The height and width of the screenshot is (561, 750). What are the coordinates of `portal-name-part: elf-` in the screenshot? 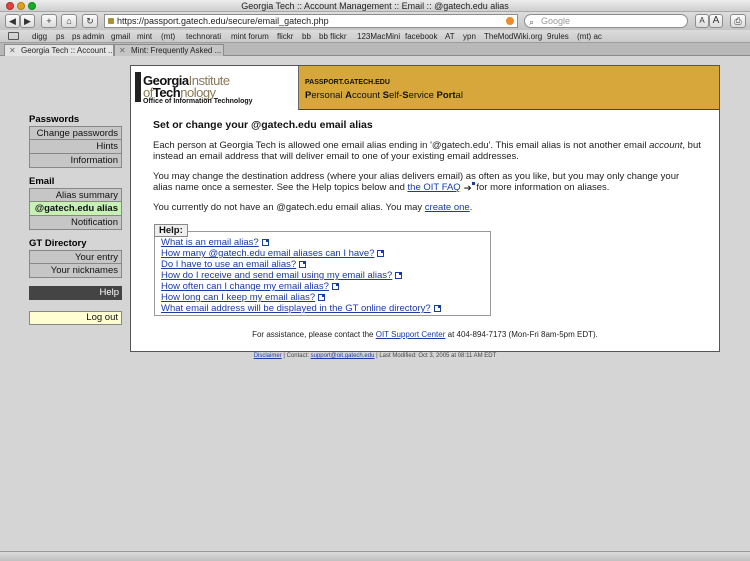 It's located at (396, 95).